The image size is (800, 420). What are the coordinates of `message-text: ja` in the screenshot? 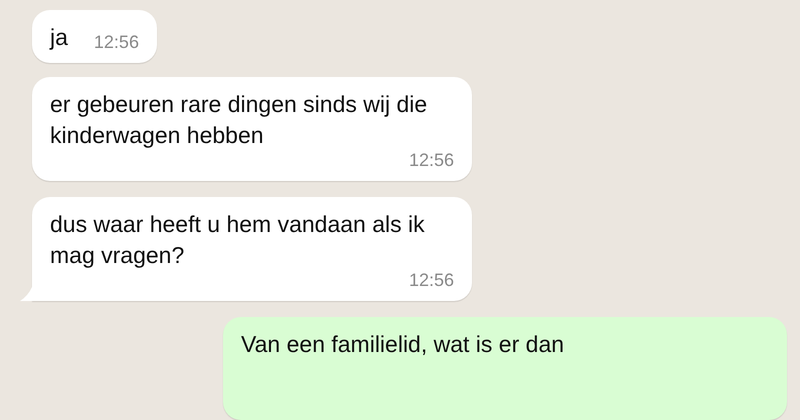 It's located at (59, 37).